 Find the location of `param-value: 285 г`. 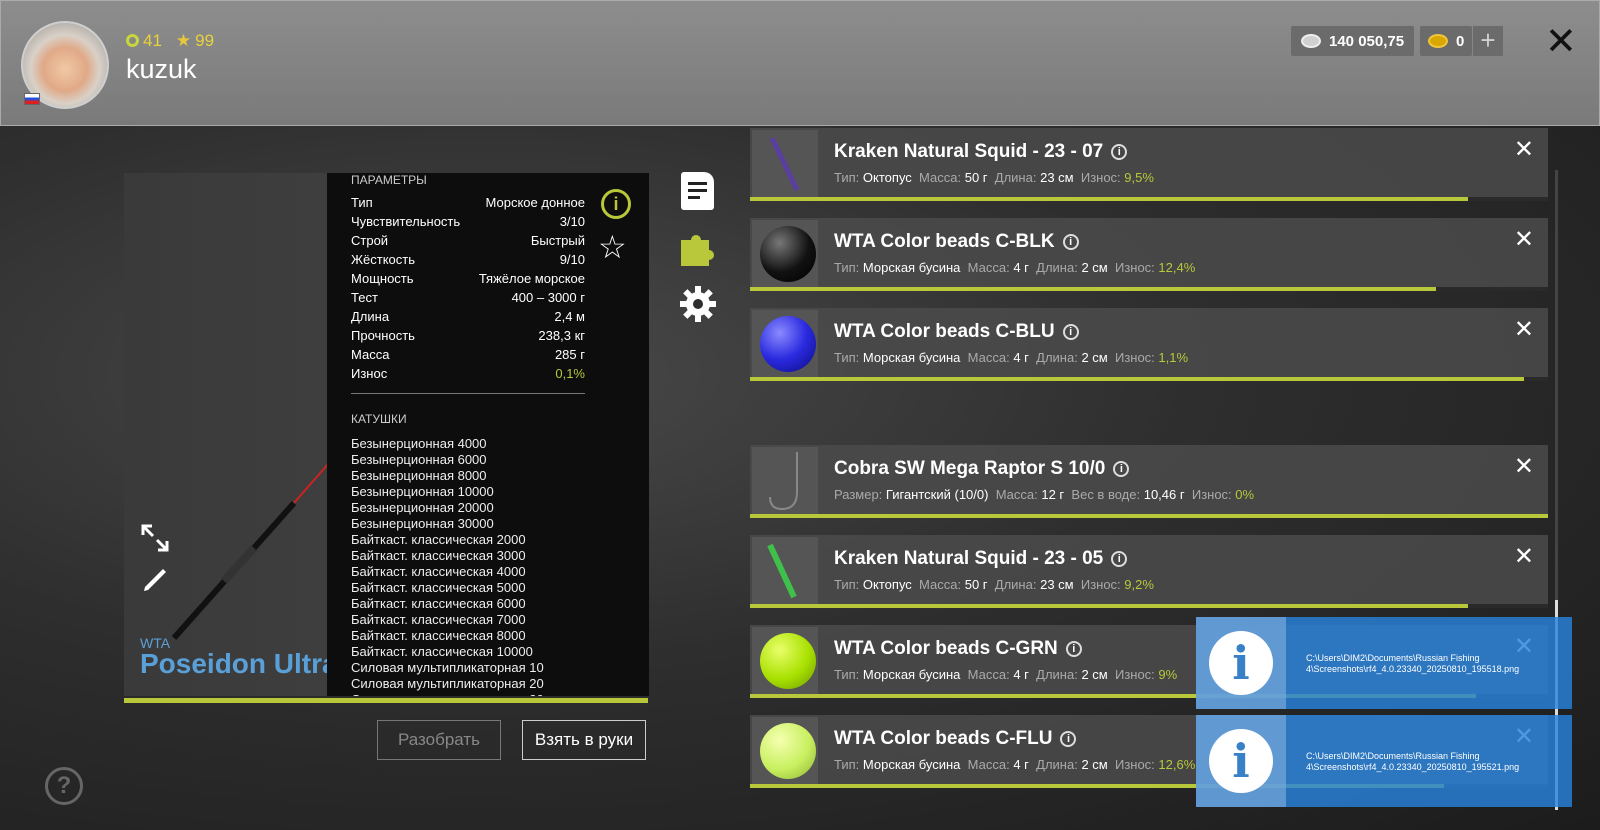

param-value: 285 г is located at coordinates (569, 354).